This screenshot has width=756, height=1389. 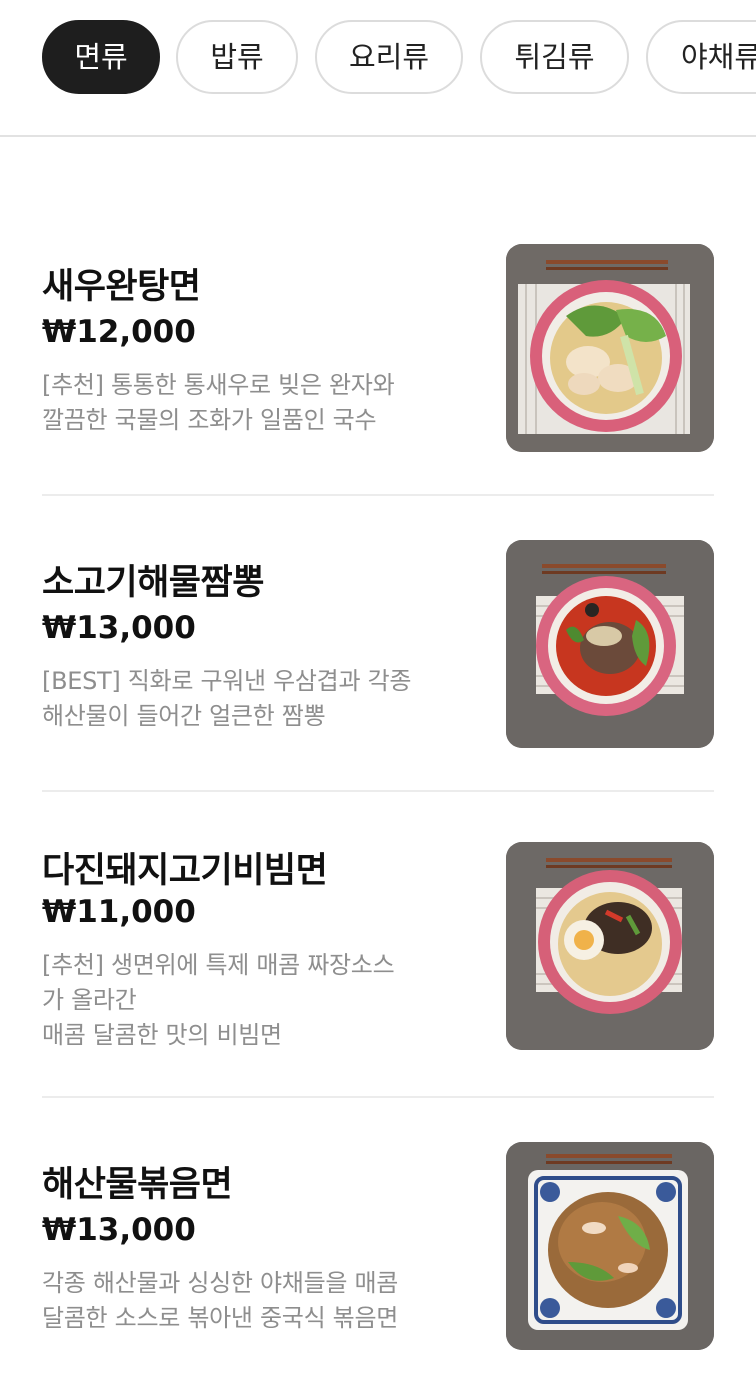 What do you see at coordinates (610, 644) in the screenshot?
I see `beef-seafood-jjamppong-photo` at bounding box center [610, 644].